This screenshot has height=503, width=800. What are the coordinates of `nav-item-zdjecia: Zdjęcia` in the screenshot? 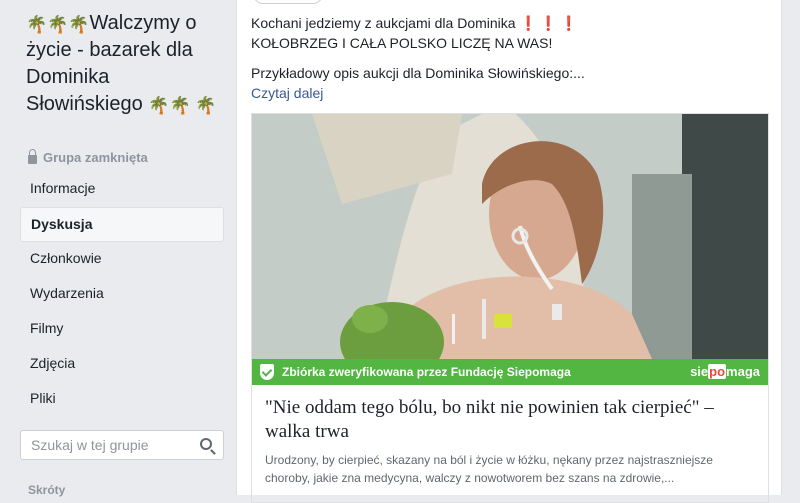 It's located at (122, 364).